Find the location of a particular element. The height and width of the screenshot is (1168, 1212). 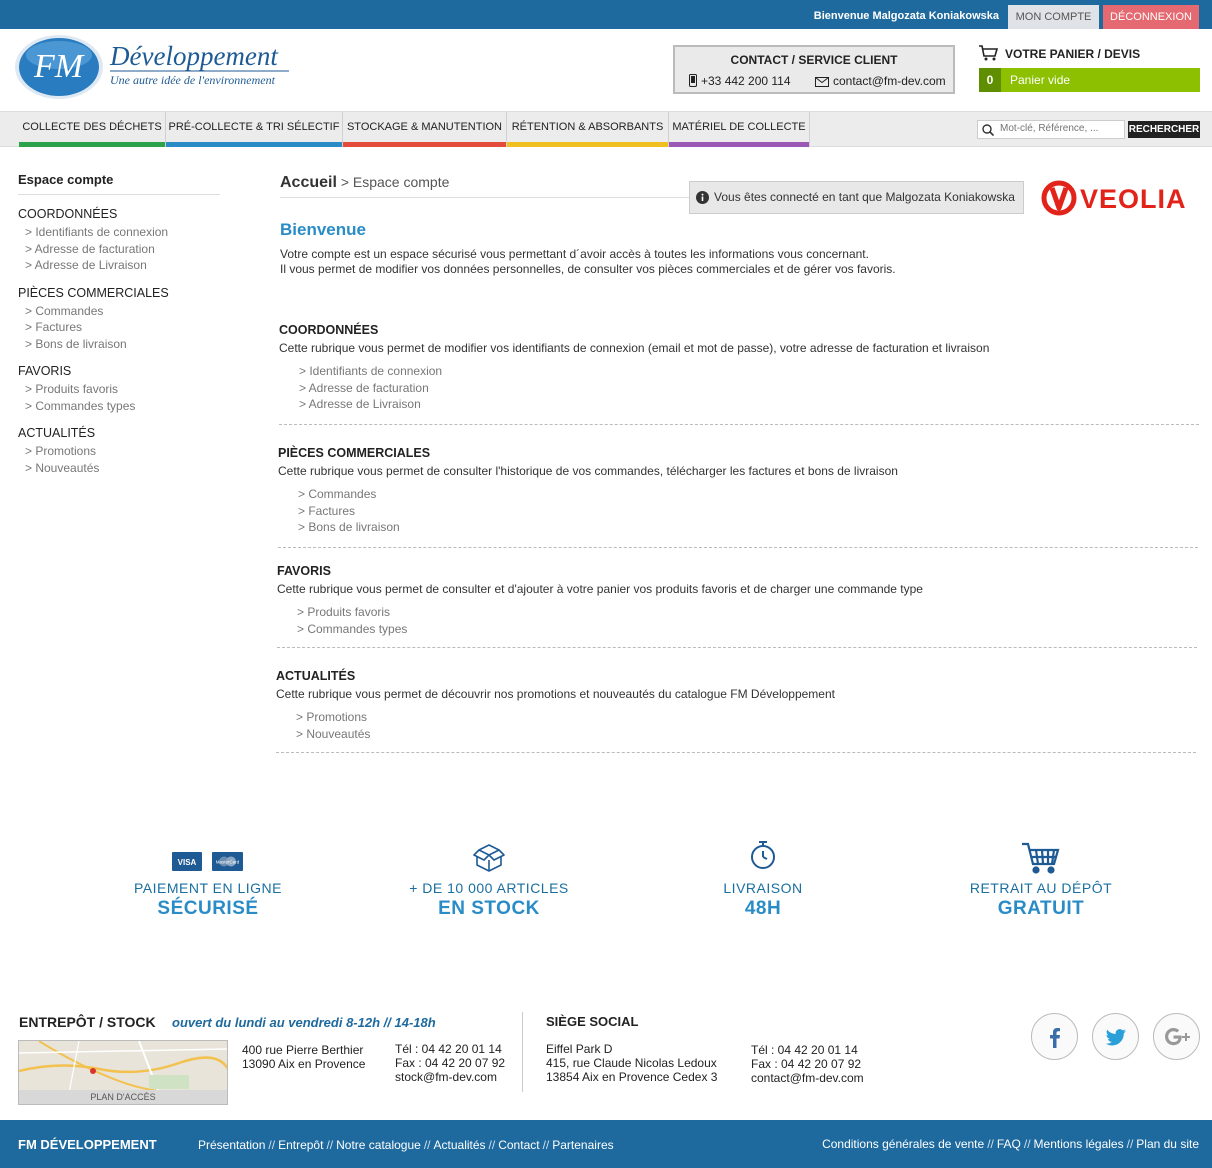

facebook-link is located at coordinates (1054, 1036).